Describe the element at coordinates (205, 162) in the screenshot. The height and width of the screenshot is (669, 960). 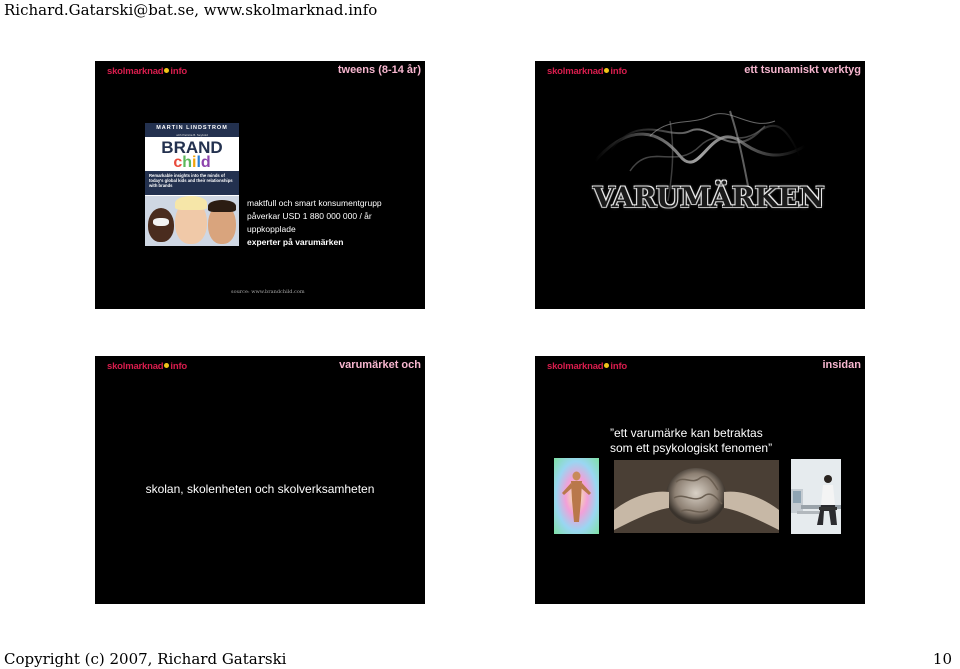
I see `book-child-letter: d` at that location.